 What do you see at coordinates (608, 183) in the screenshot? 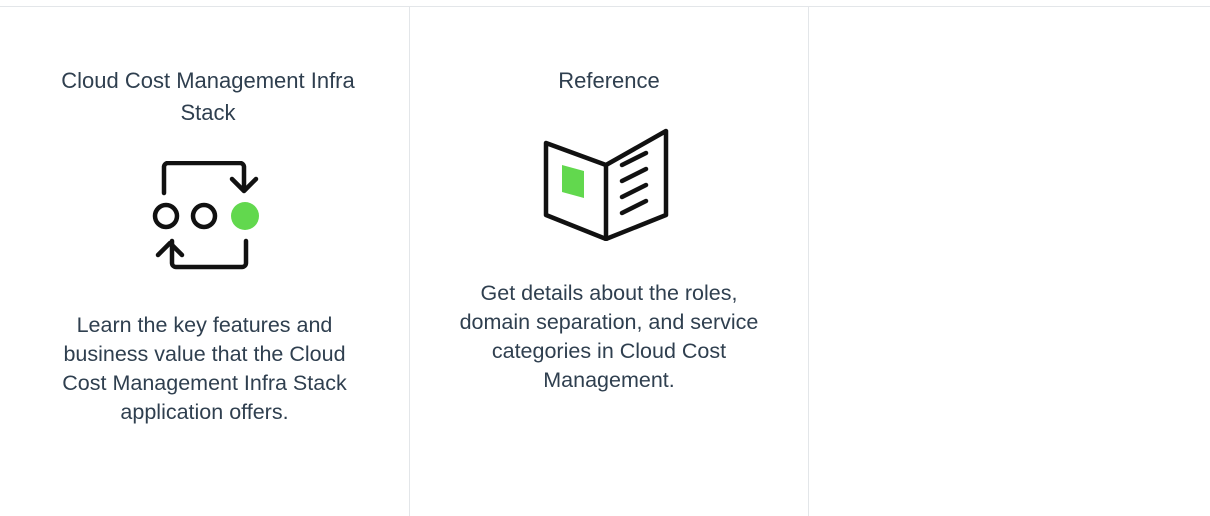
I see `open-book-icon` at bounding box center [608, 183].